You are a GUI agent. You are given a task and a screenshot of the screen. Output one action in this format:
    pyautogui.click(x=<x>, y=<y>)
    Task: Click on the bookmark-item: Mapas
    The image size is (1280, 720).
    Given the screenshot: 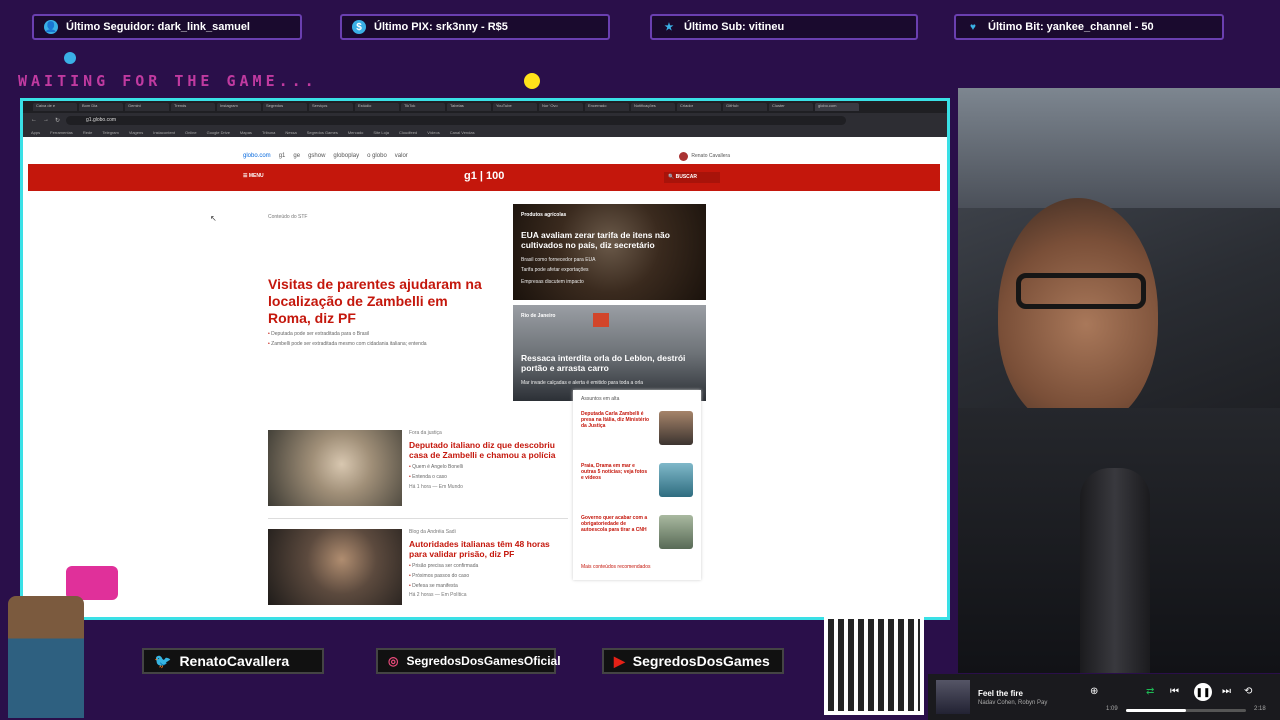 What is the action you would take?
    pyautogui.click(x=246, y=132)
    